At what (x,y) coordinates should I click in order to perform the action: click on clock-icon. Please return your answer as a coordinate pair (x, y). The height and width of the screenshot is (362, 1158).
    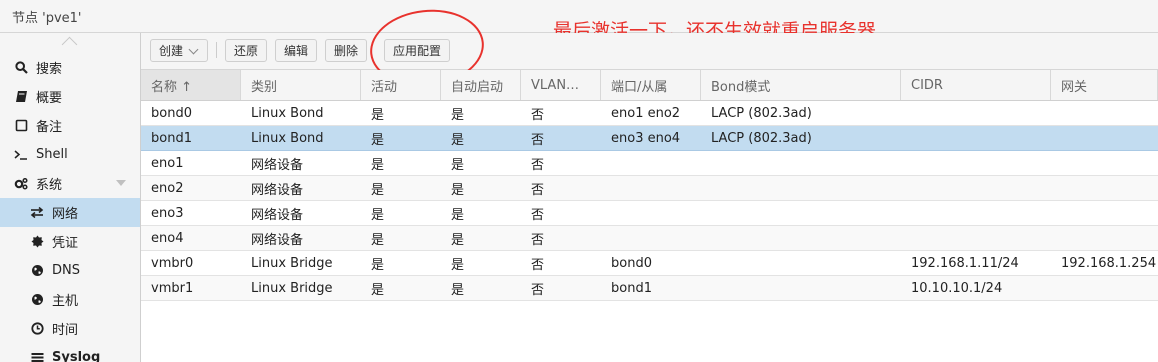
    Looking at the image, I should click on (37, 329).